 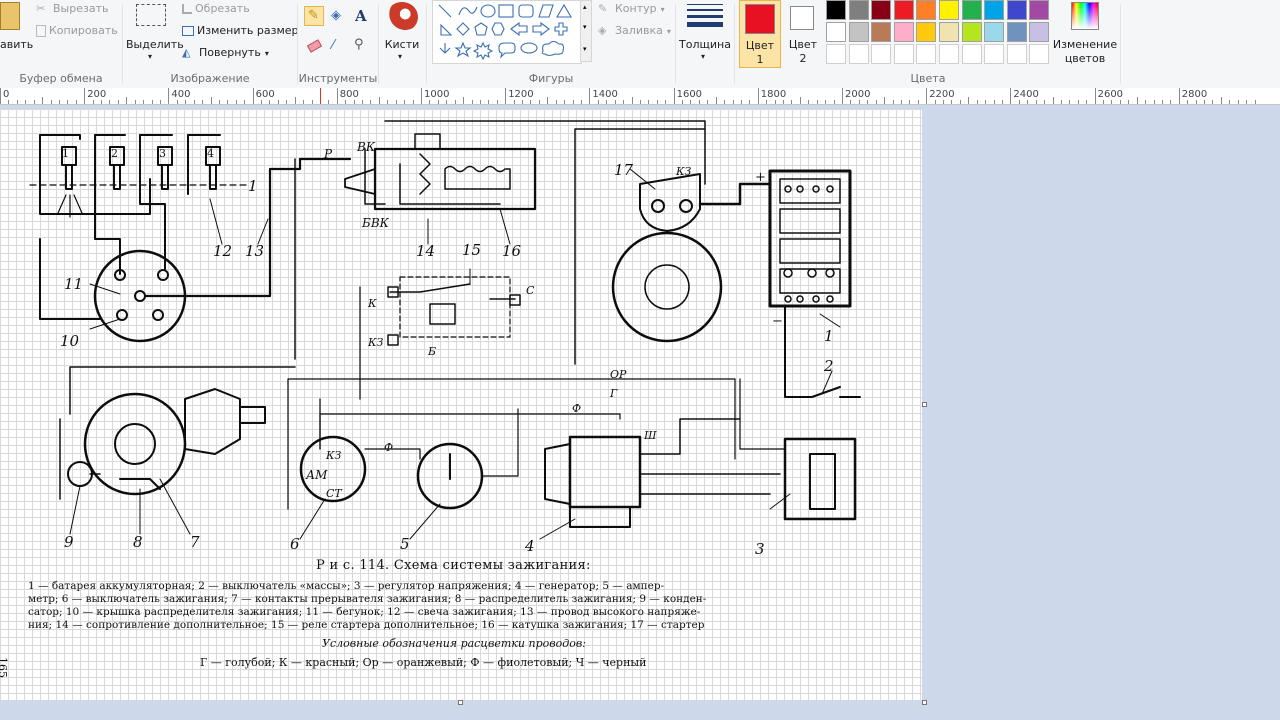 I want to click on callout-15: 15, so click(x=471, y=250).